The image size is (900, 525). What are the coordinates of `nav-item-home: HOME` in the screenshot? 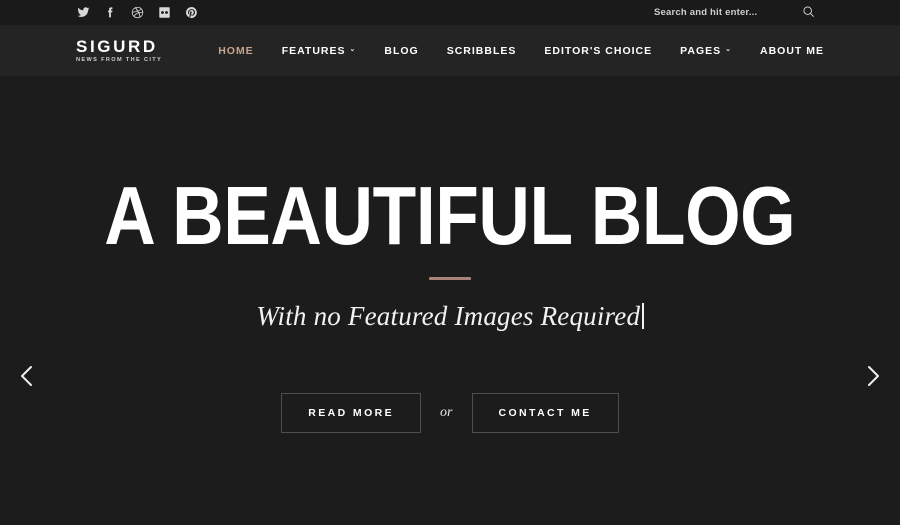 It's located at (236, 51).